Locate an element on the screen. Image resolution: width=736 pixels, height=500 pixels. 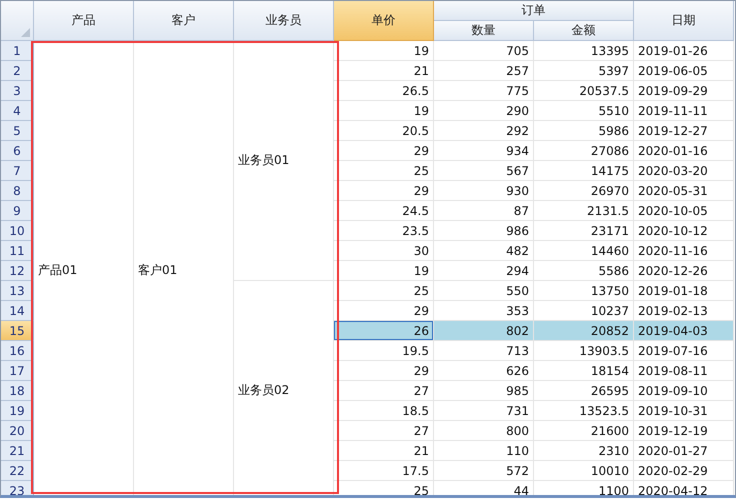
row-header: 8 is located at coordinates (17, 191).